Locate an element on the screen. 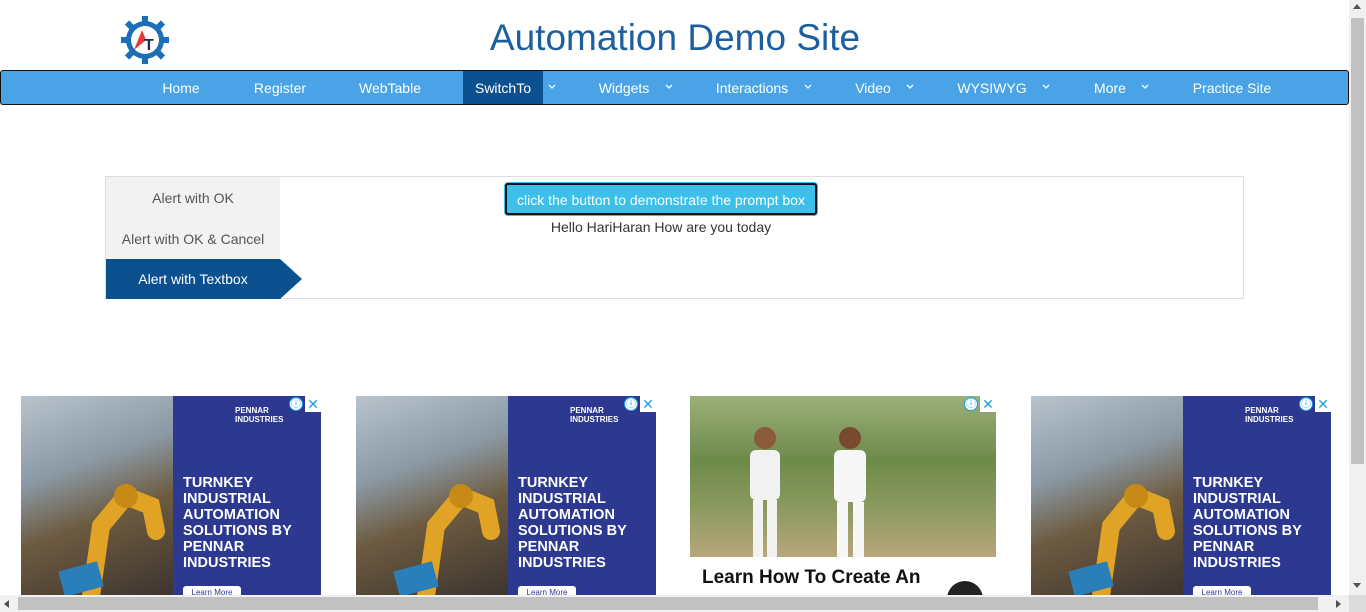 The width and height of the screenshot is (1366, 612). nav-widgets: Widgets is located at coordinates (624, 87).